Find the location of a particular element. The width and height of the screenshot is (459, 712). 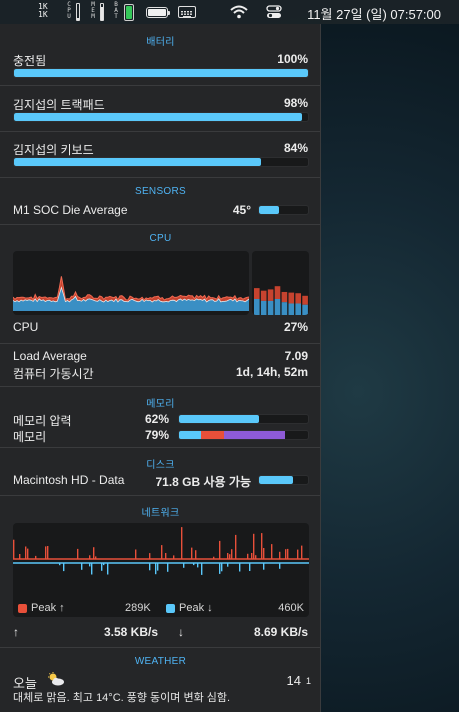

network-mini-readout: 1K 1K is located at coordinates (43, 11).